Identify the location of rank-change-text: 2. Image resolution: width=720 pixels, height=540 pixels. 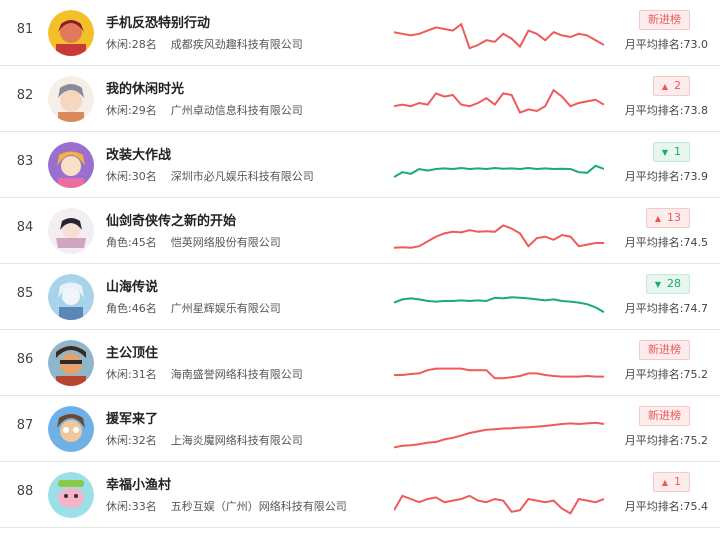
(677, 85).